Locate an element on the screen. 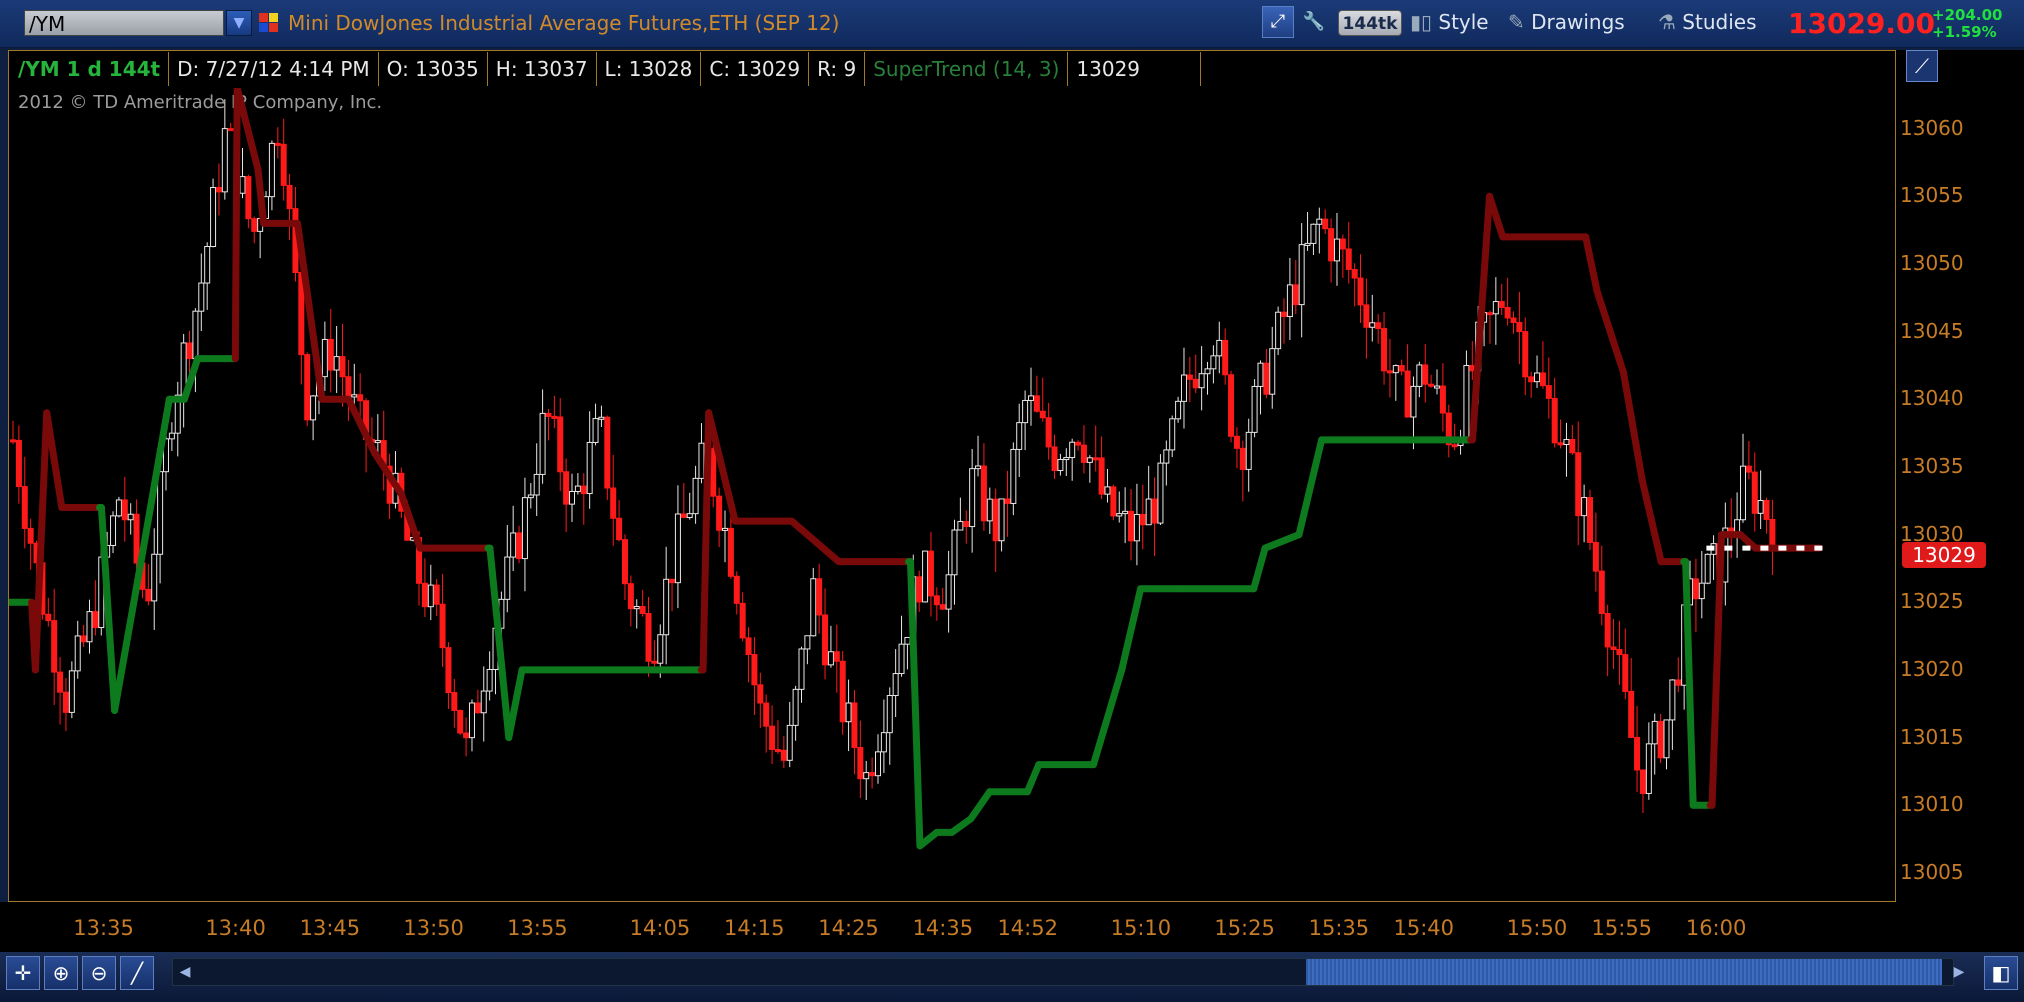 The height and width of the screenshot is (1002, 2024). aggregation-badge: 144tk is located at coordinates (1370, 23).